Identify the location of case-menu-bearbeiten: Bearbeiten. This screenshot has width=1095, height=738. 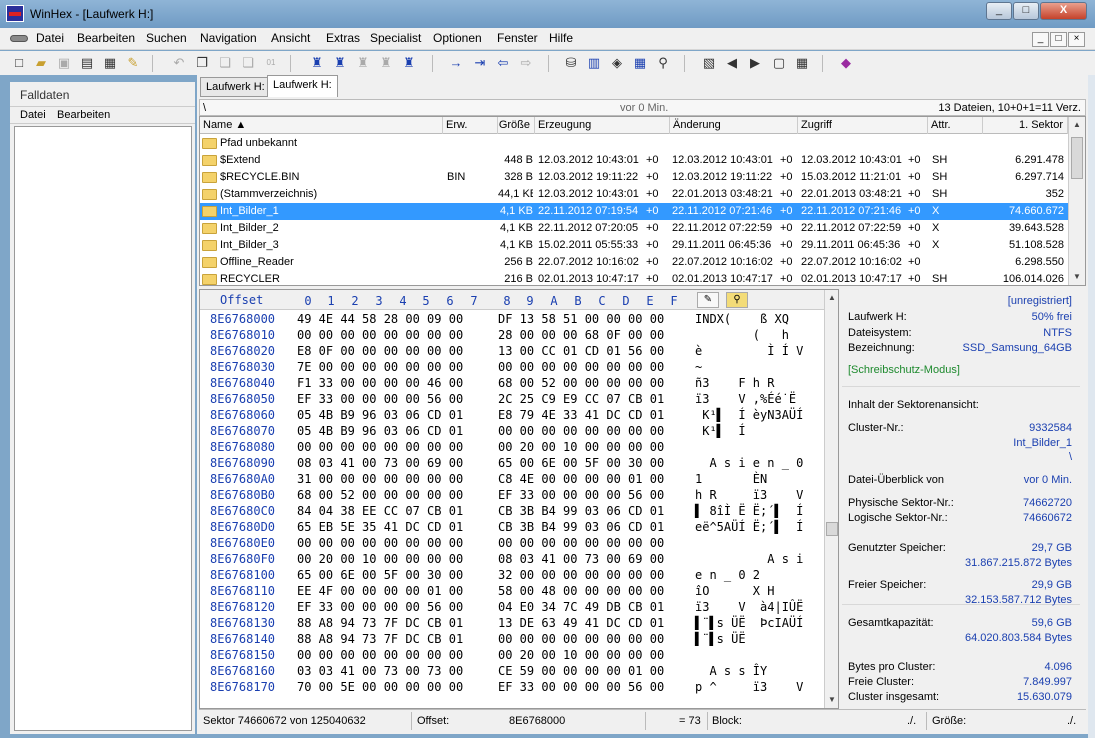
(83, 115).